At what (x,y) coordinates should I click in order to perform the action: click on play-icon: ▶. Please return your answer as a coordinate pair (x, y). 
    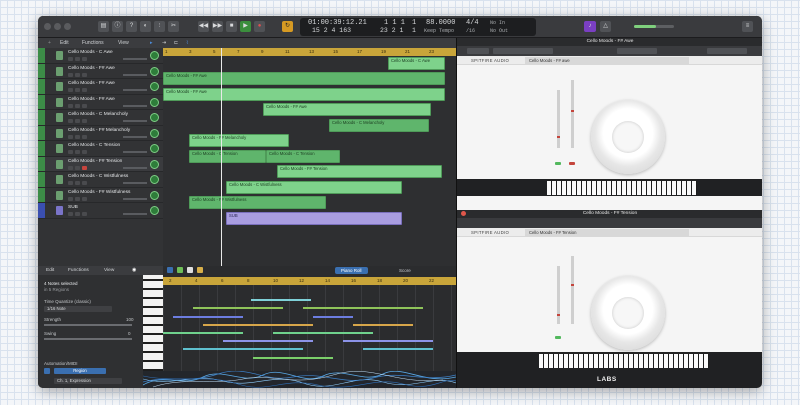
    Looking at the image, I should click on (245, 26).